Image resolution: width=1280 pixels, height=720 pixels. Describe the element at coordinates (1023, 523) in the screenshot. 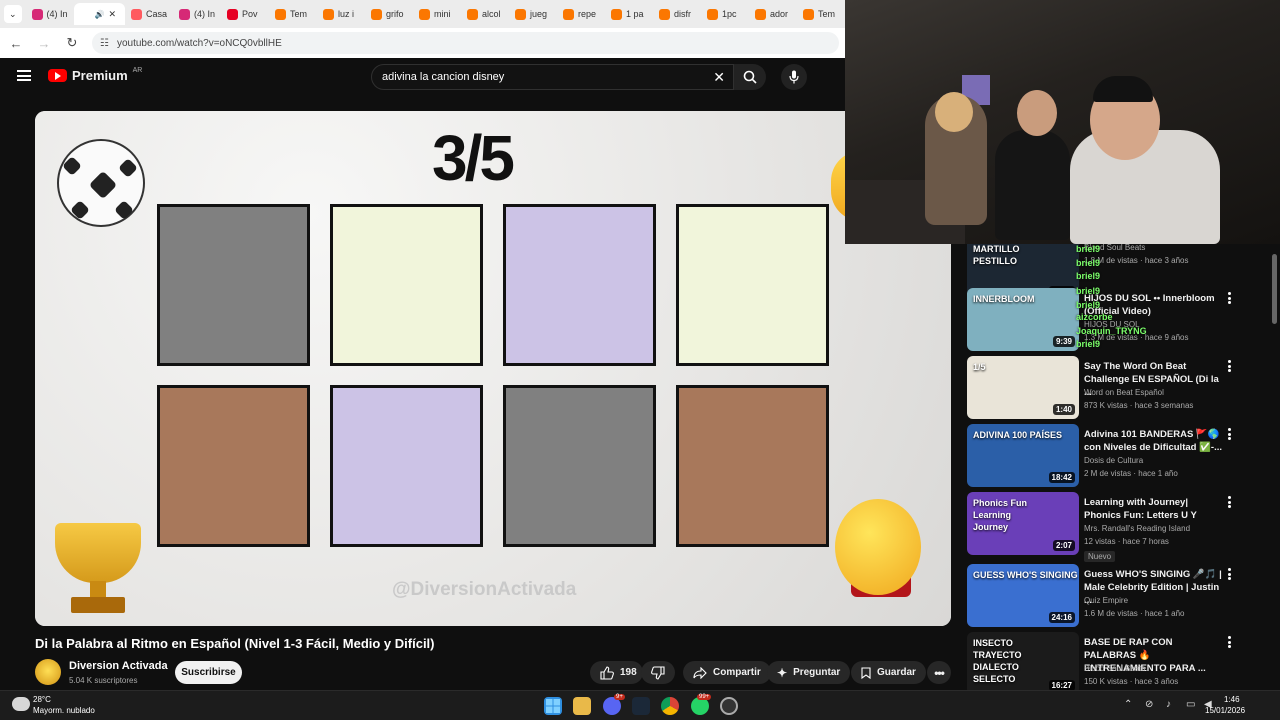

I see `video-thumbnail: Phonics Fun Learning Journey 2:07` at that location.